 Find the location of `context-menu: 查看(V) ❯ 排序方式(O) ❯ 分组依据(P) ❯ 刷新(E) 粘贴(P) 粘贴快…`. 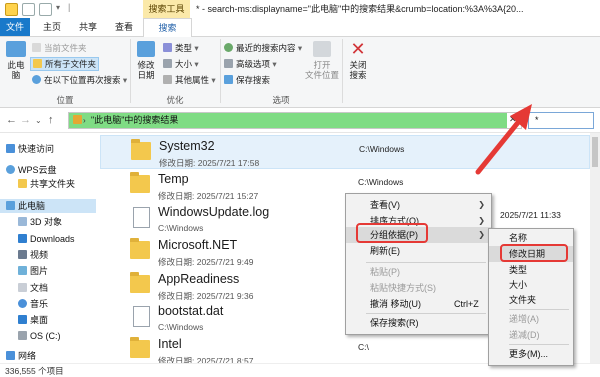

context-menu: 查看(V) ❯ 排序方式(O) ❯ 分组依据(P) ❯ 刷新(E) 粘贴(P) 粘贴快… is located at coordinates (418, 264).